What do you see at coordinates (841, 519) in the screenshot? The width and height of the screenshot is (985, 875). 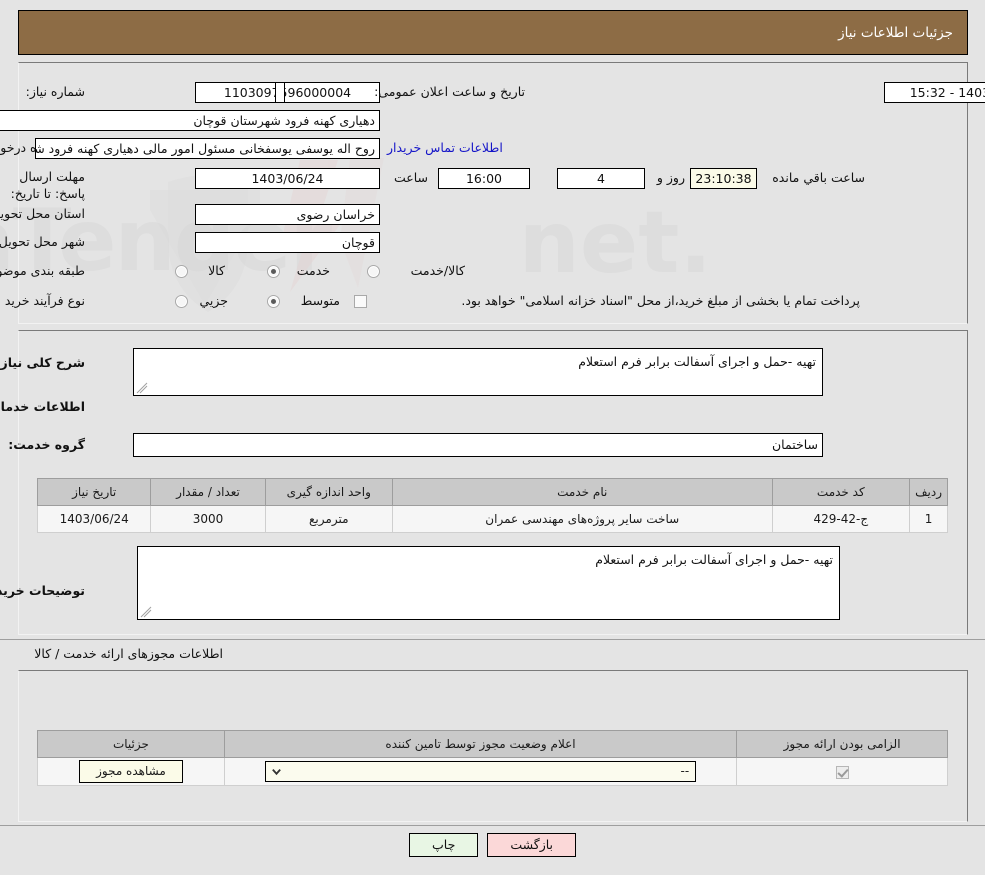 I see `cell-code: ج-42-429` at bounding box center [841, 519].